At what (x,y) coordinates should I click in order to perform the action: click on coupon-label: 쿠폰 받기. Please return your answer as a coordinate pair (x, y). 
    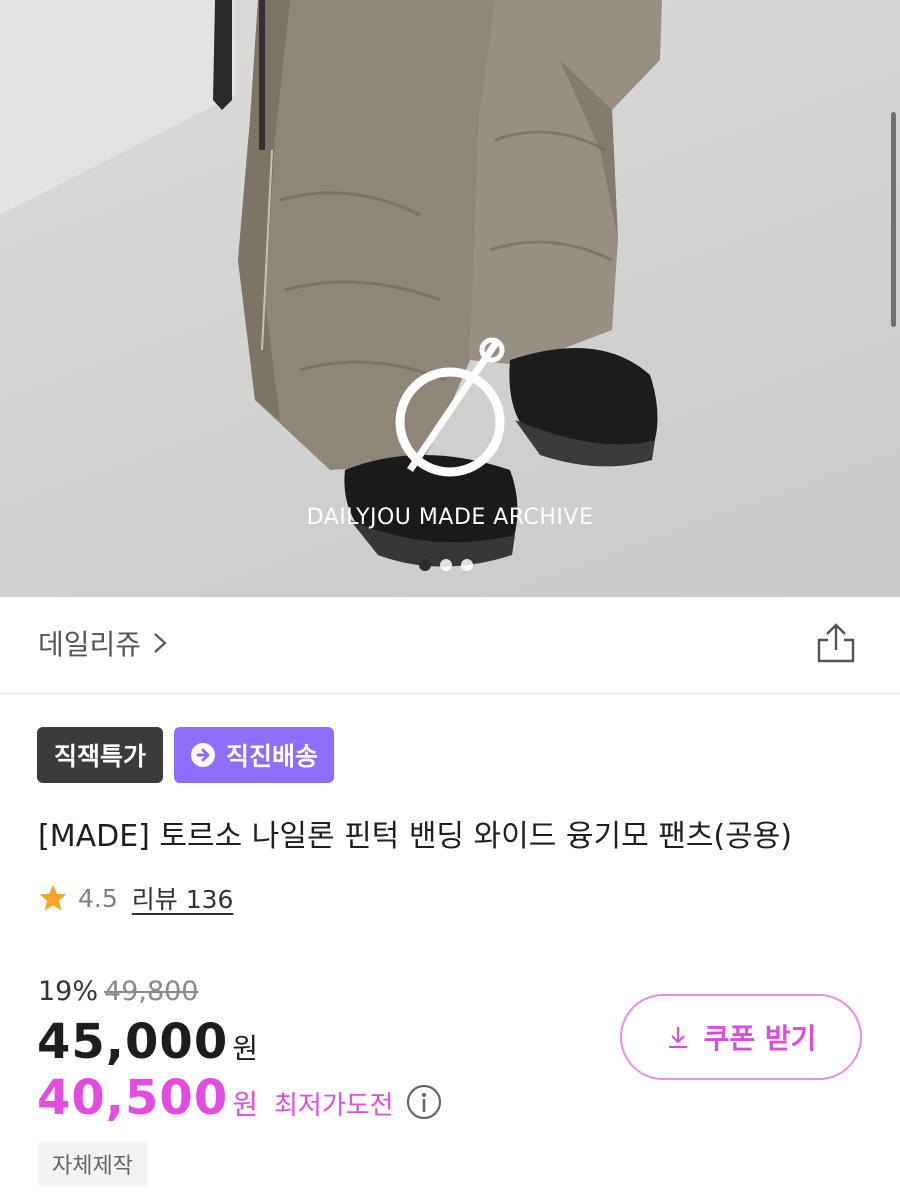
    Looking at the image, I should click on (760, 1038).